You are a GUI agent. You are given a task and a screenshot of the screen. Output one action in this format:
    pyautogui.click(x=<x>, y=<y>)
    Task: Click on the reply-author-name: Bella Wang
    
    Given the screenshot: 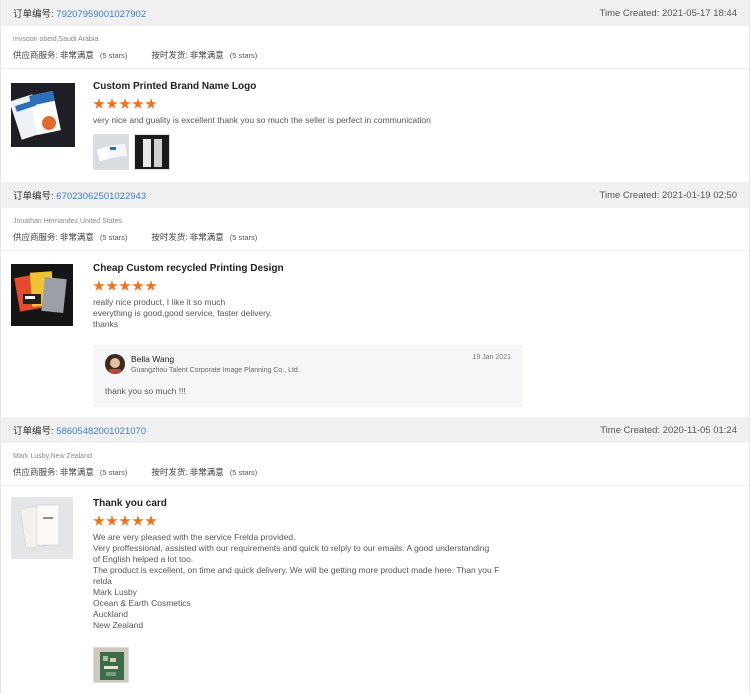 What is the action you would take?
    pyautogui.click(x=153, y=359)
    